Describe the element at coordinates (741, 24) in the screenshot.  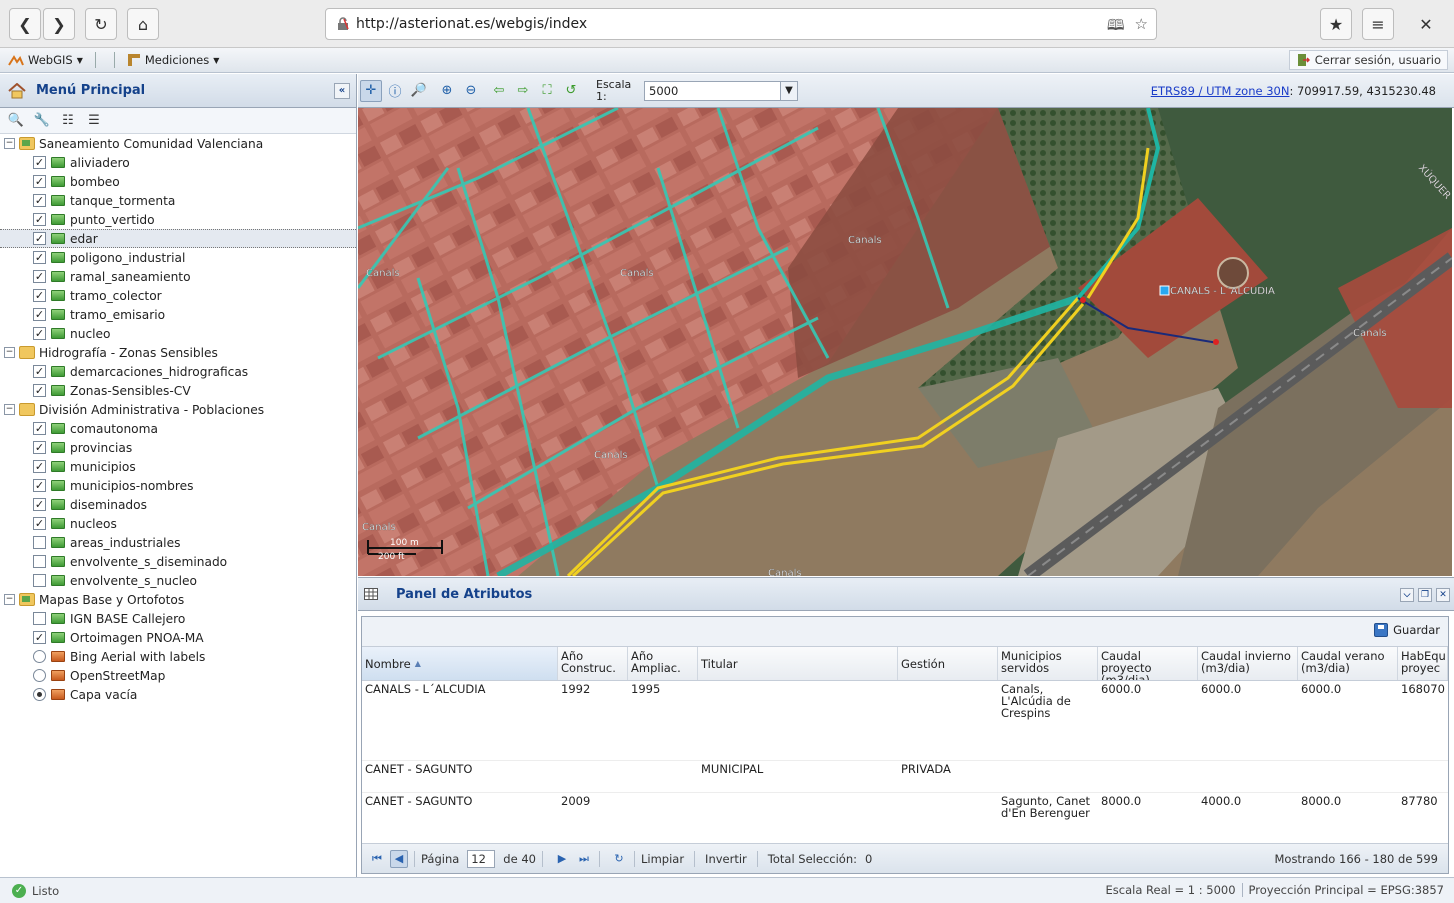
I see `url-bar: http://asterionat.es/webgis/index 🕮 ☆` at that location.